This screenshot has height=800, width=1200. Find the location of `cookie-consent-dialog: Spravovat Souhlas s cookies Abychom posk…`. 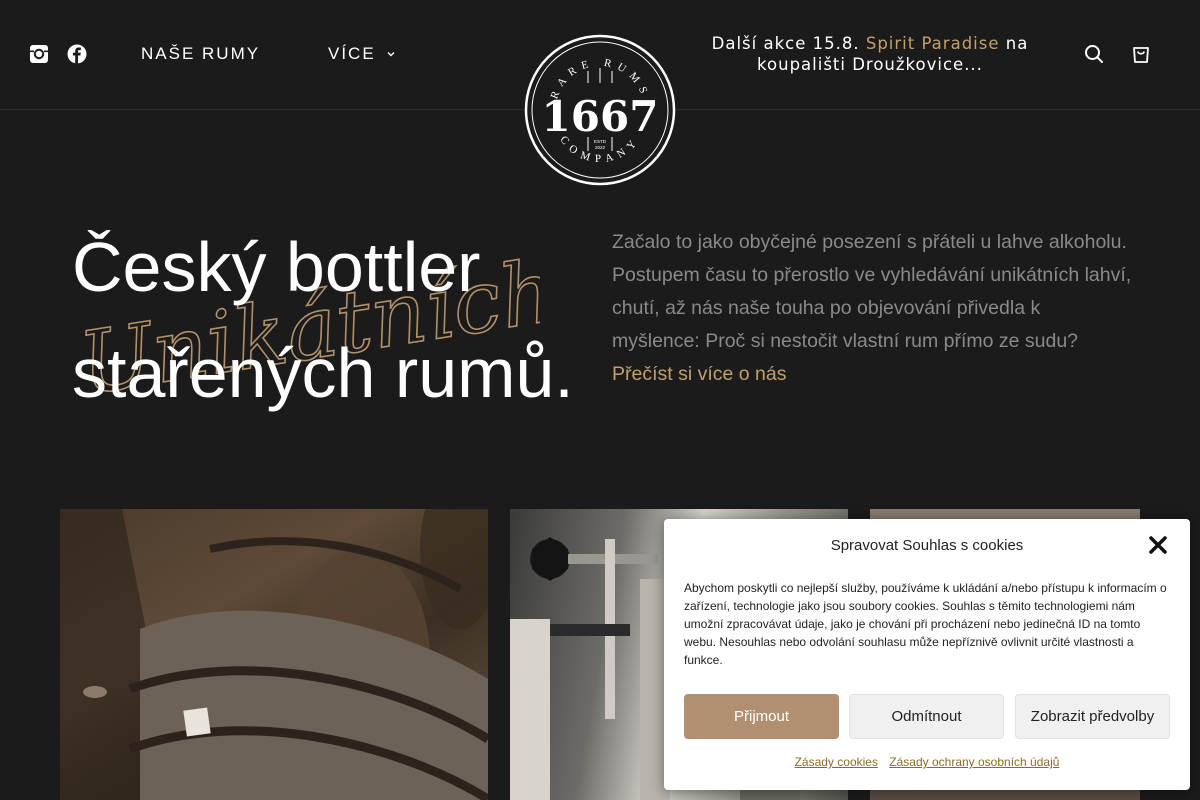

cookie-consent-dialog: Spravovat Souhlas s cookies Abychom posk… is located at coordinates (927, 654).